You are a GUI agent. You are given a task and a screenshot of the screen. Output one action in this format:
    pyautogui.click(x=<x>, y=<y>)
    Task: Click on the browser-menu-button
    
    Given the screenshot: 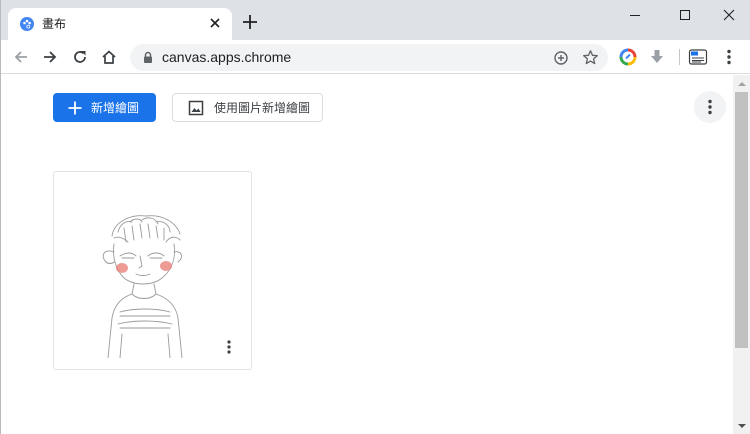 What is the action you would take?
    pyautogui.click(x=729, y=57)
    